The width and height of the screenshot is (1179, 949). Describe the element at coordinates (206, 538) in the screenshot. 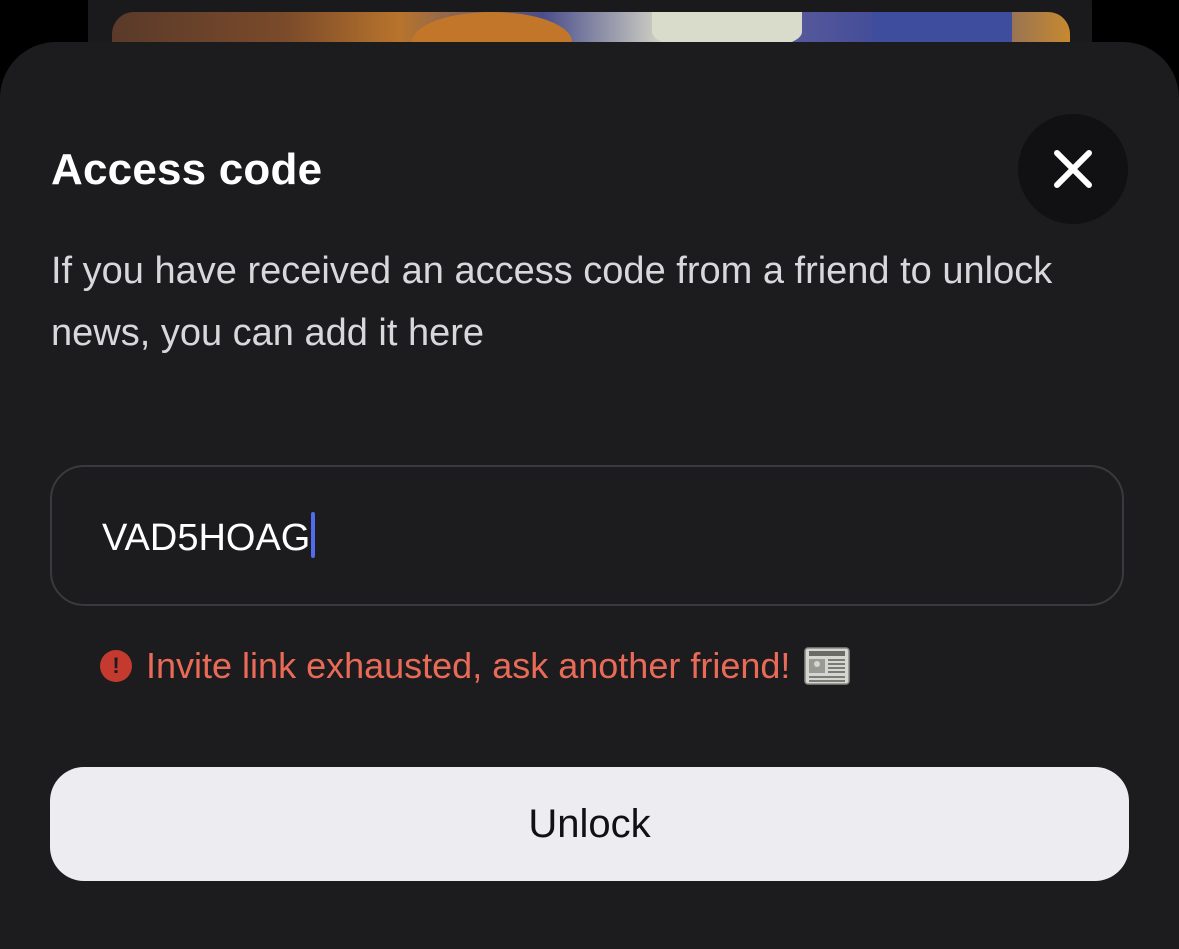

I see `access-code-value: VAD5HOAG` at that location.